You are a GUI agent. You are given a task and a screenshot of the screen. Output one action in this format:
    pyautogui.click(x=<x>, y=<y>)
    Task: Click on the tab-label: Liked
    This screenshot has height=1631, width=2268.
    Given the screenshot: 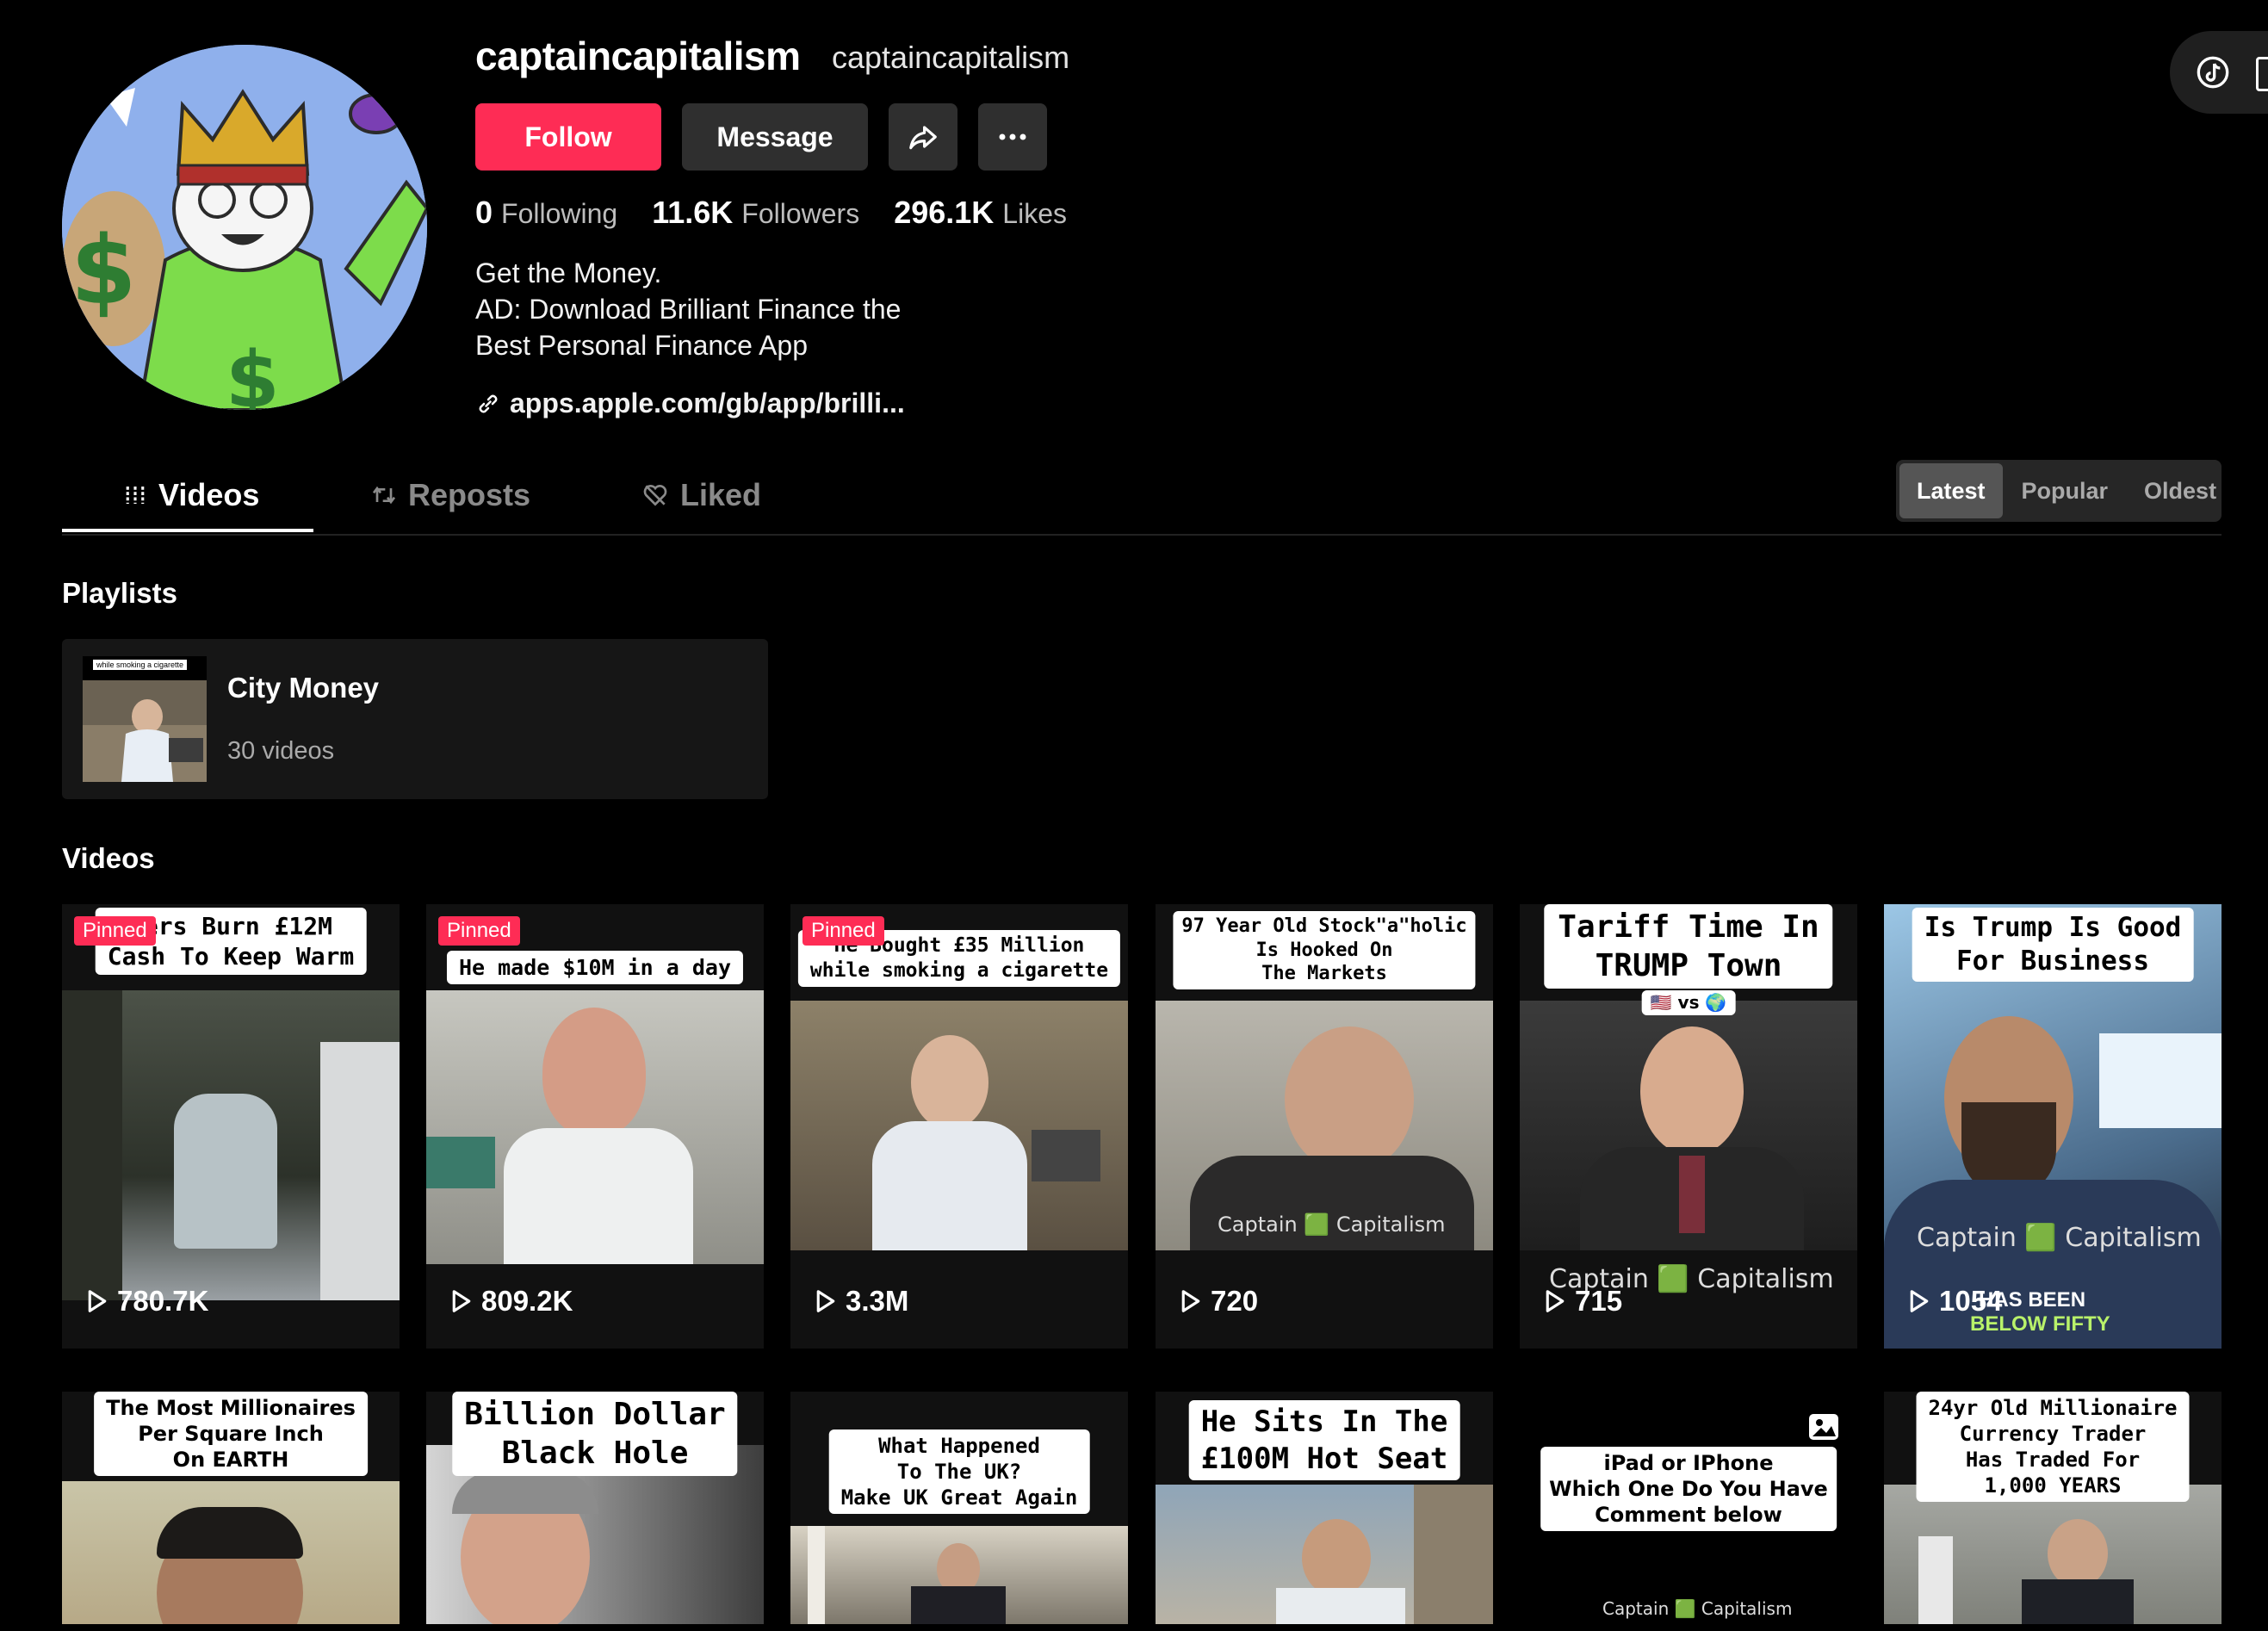 What is the action you would take?
    pyautogui.click(x=721, y=494)
    